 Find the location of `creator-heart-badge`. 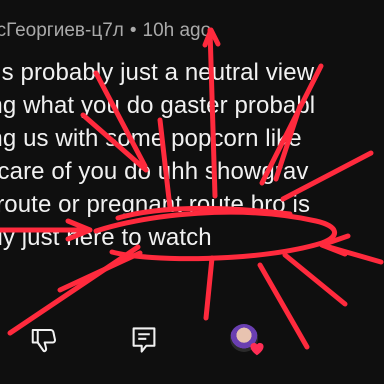

creator-heart-badge is located at coordinates (246, 340).